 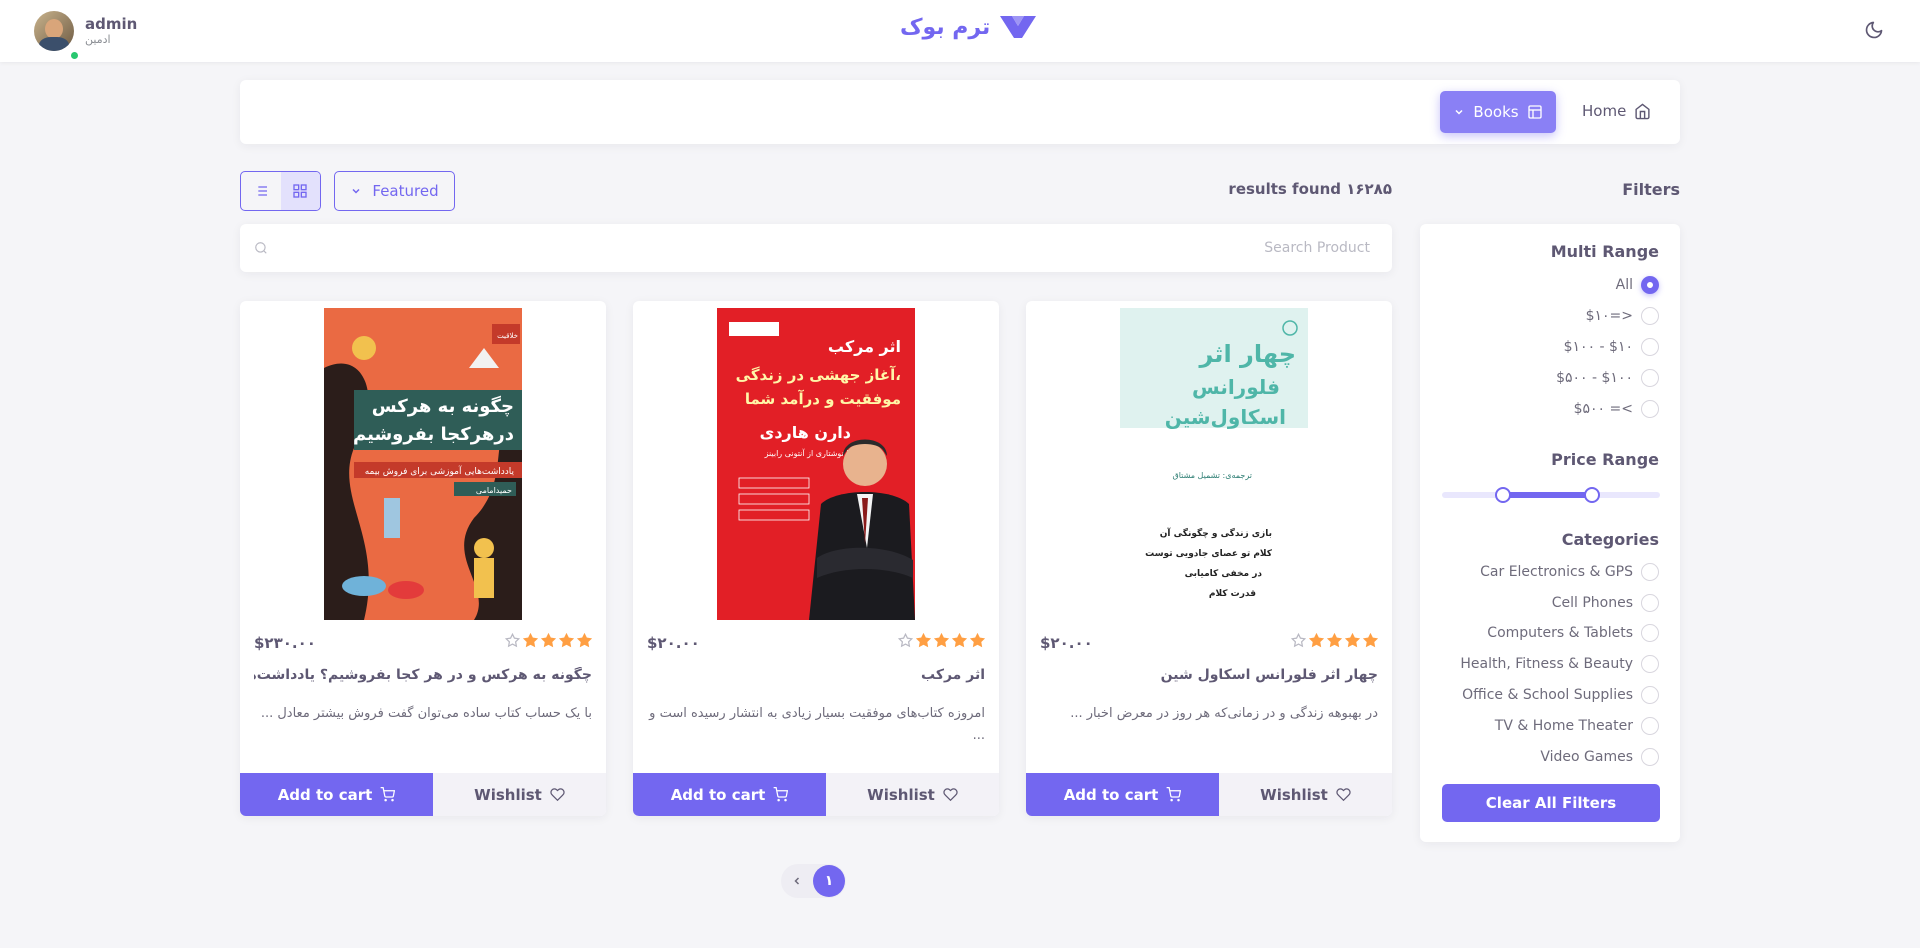 What do you see at coordinates (1503, 495) in the screenshot?
I see `price-range-min-handle` at bounding box center [1503, 495].